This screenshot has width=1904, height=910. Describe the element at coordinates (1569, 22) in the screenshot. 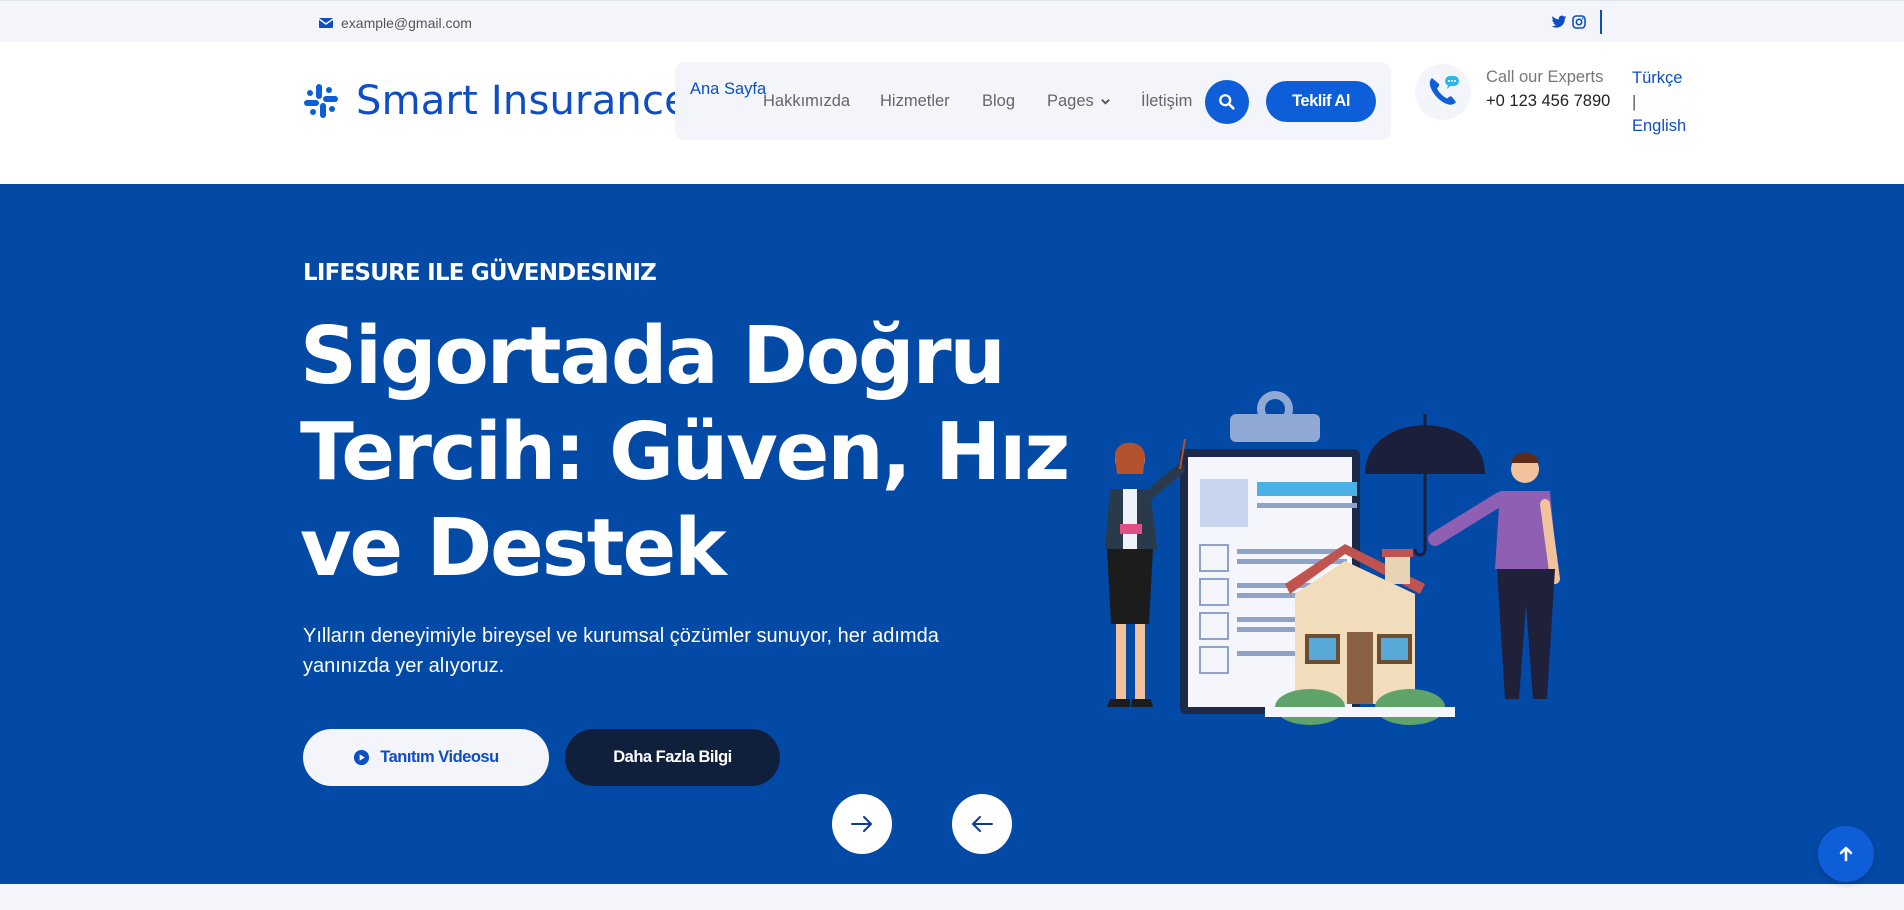

I see `social-links` at that location.